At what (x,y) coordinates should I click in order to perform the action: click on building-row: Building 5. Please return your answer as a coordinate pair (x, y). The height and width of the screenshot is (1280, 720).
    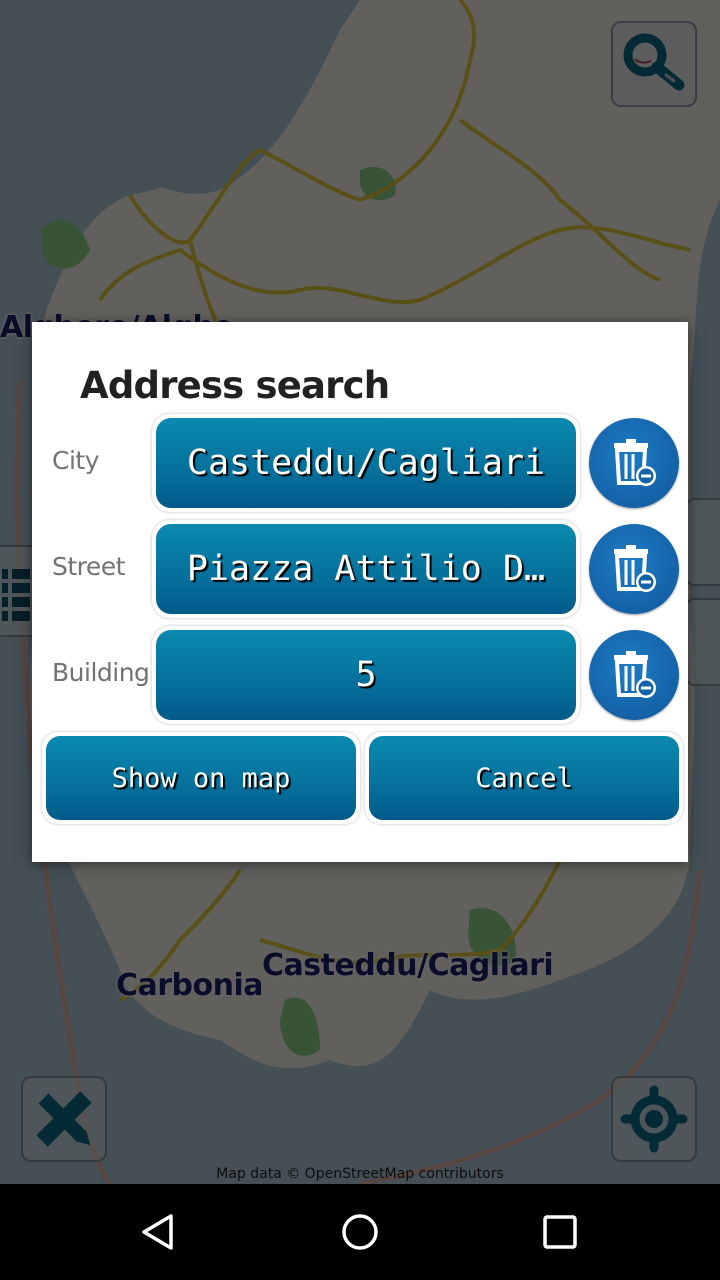
    Looking at the image, I should click on (360, 676).